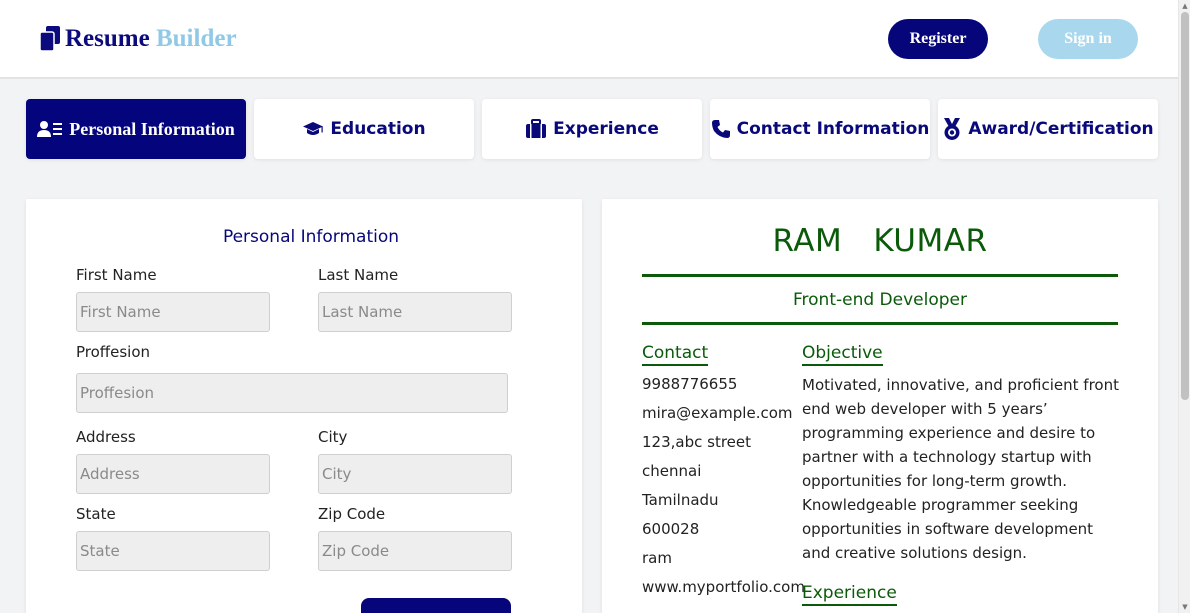  What do you see at coordinates (415, 474) in the screenshot?
I see `city-input` at bounding box center [415, 474].